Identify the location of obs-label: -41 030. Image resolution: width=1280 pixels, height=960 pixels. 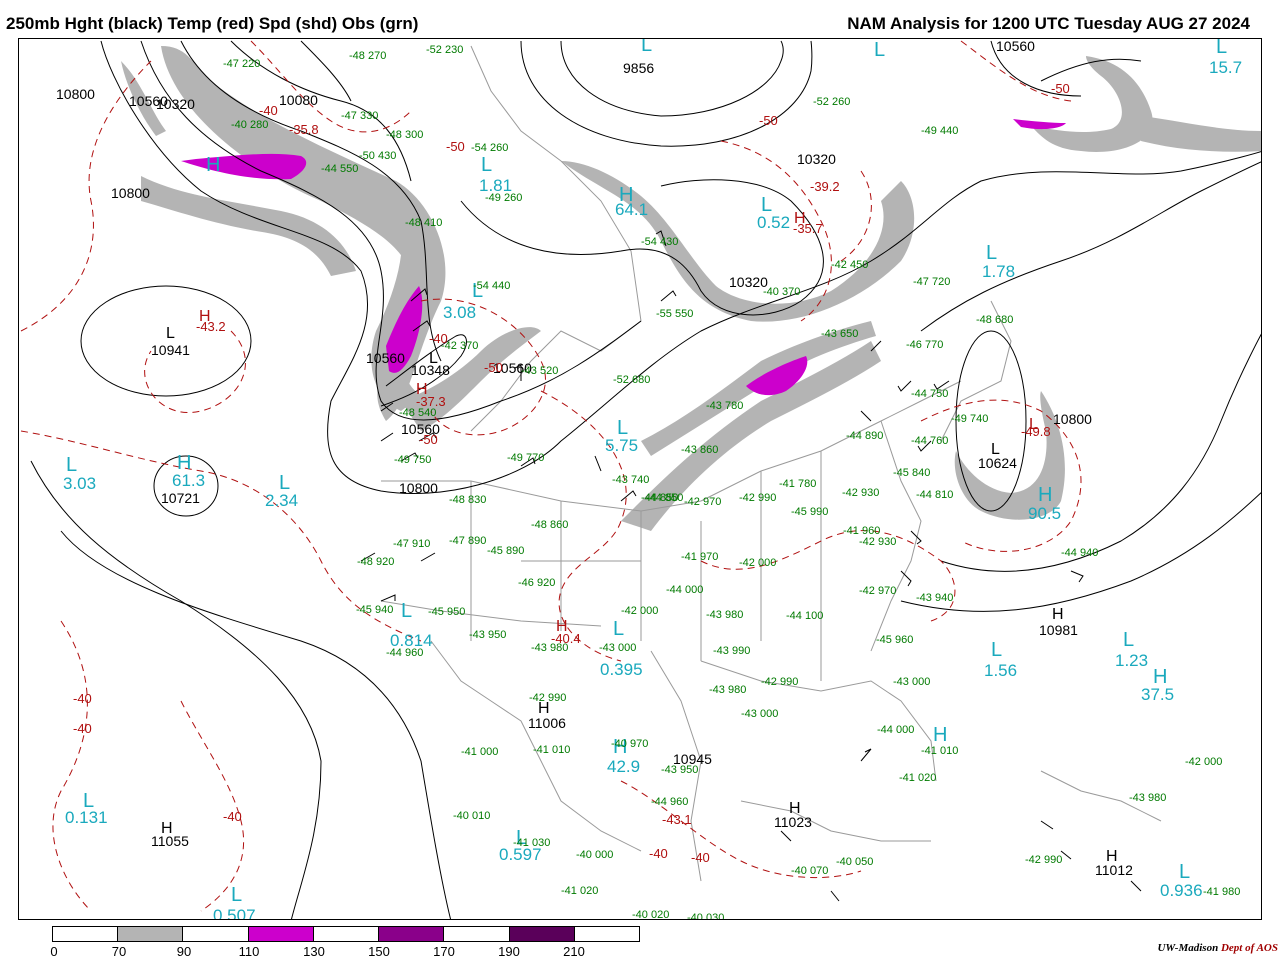
(531, 843).